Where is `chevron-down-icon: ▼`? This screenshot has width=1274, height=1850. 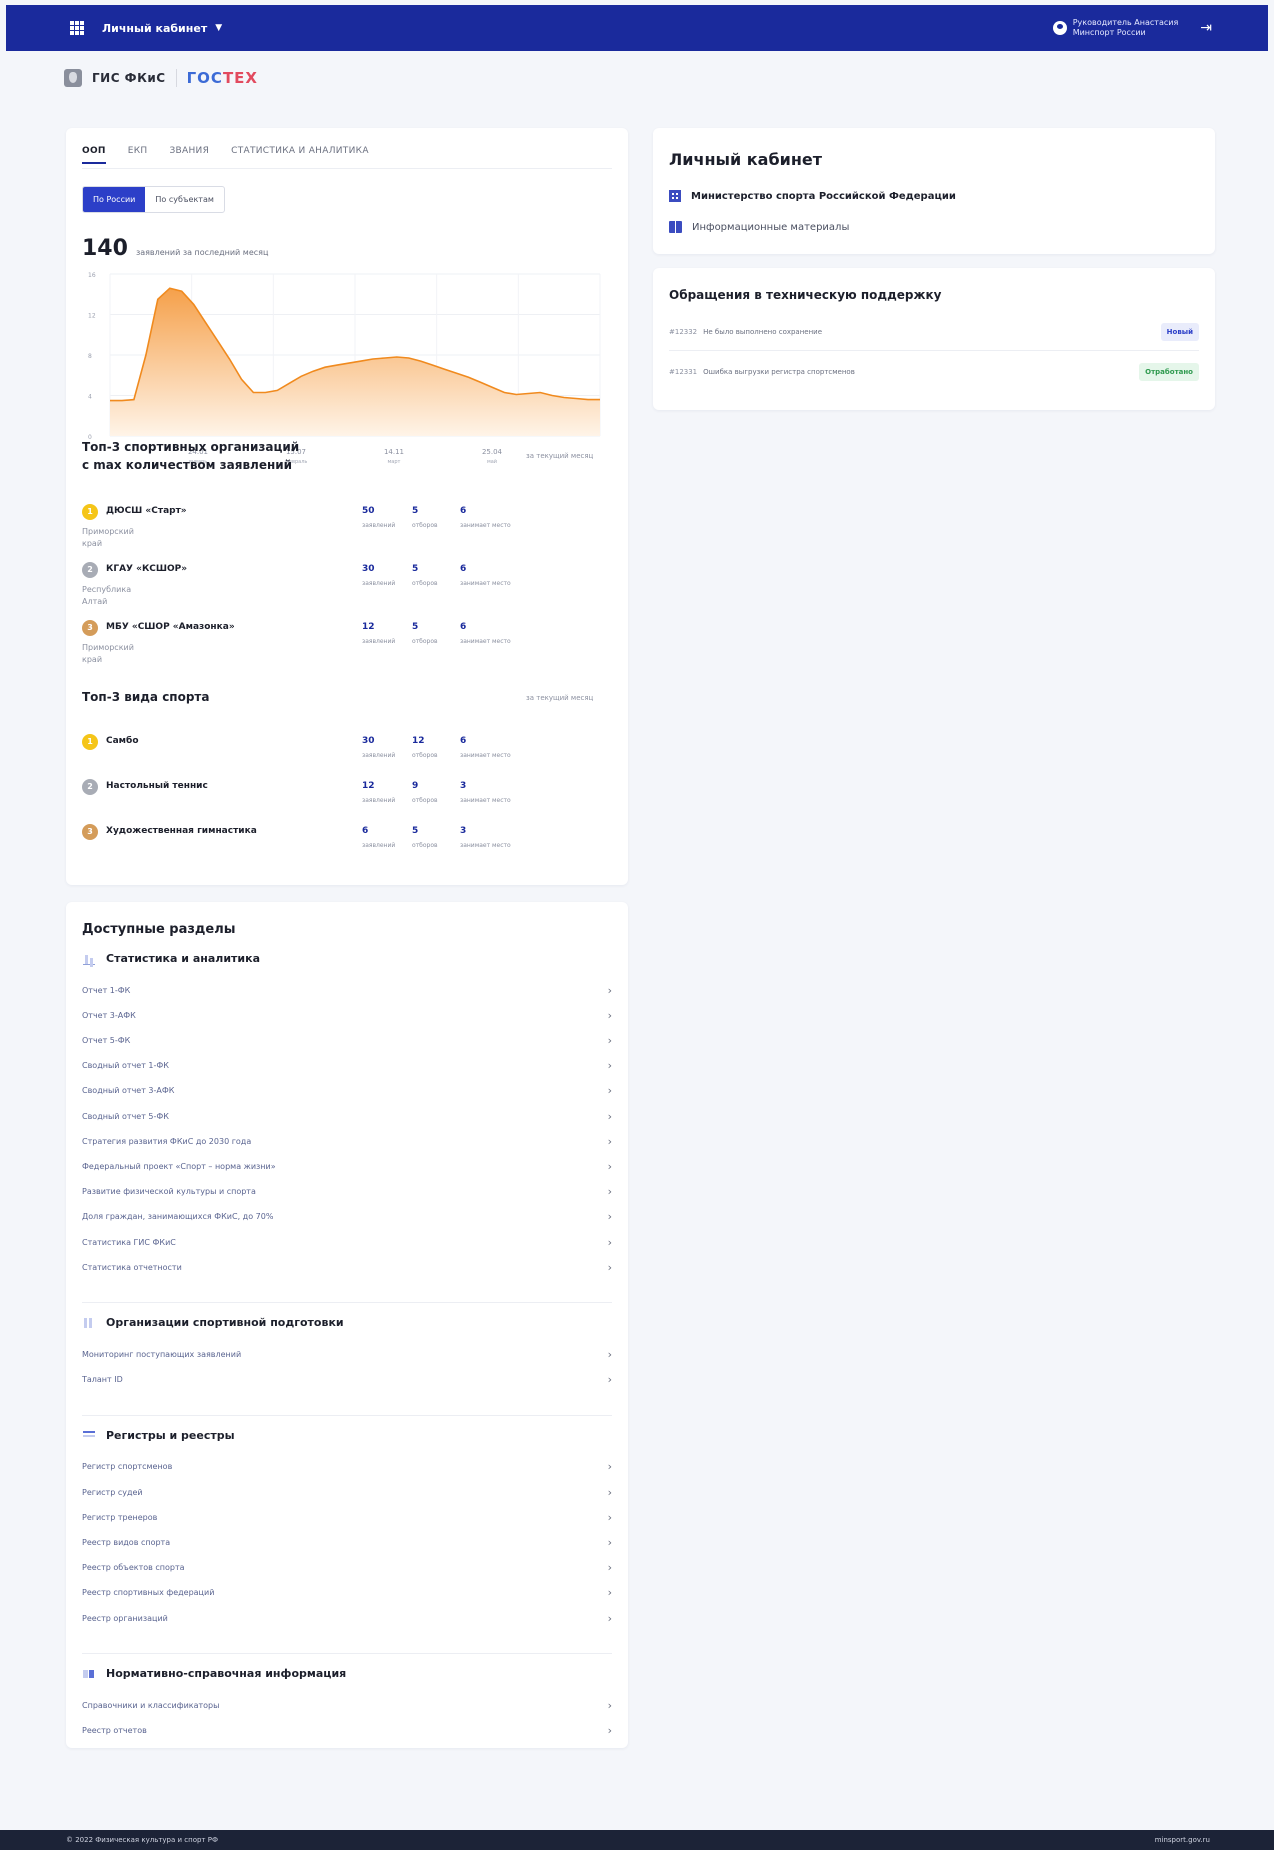 chevron-down-icon: ▼ is located at coordinates (218, 28).